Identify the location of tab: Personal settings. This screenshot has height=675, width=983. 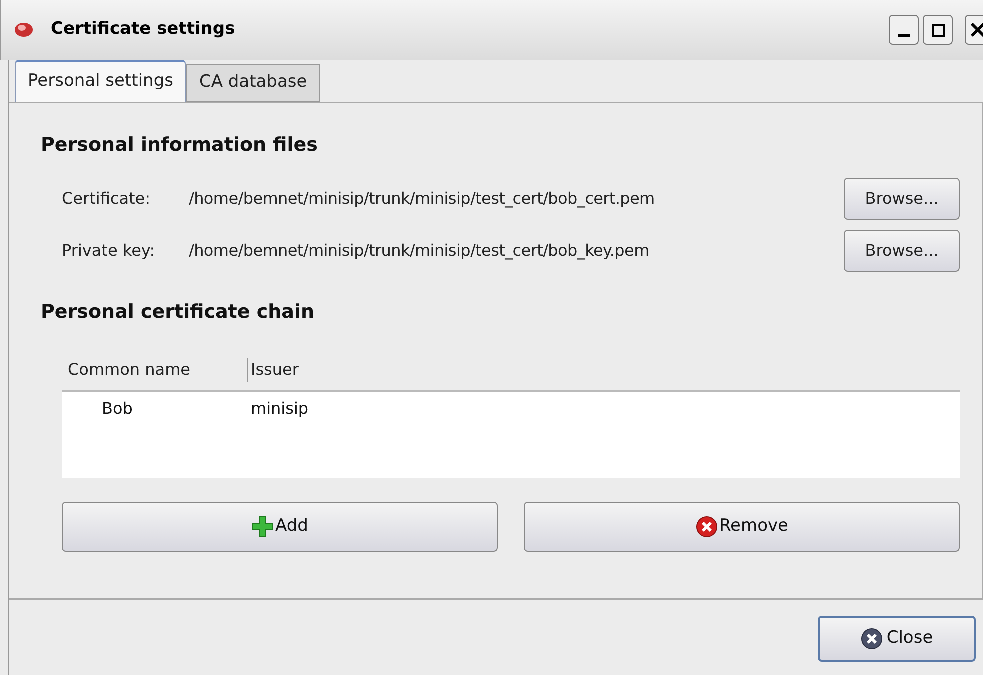
(100, 81).